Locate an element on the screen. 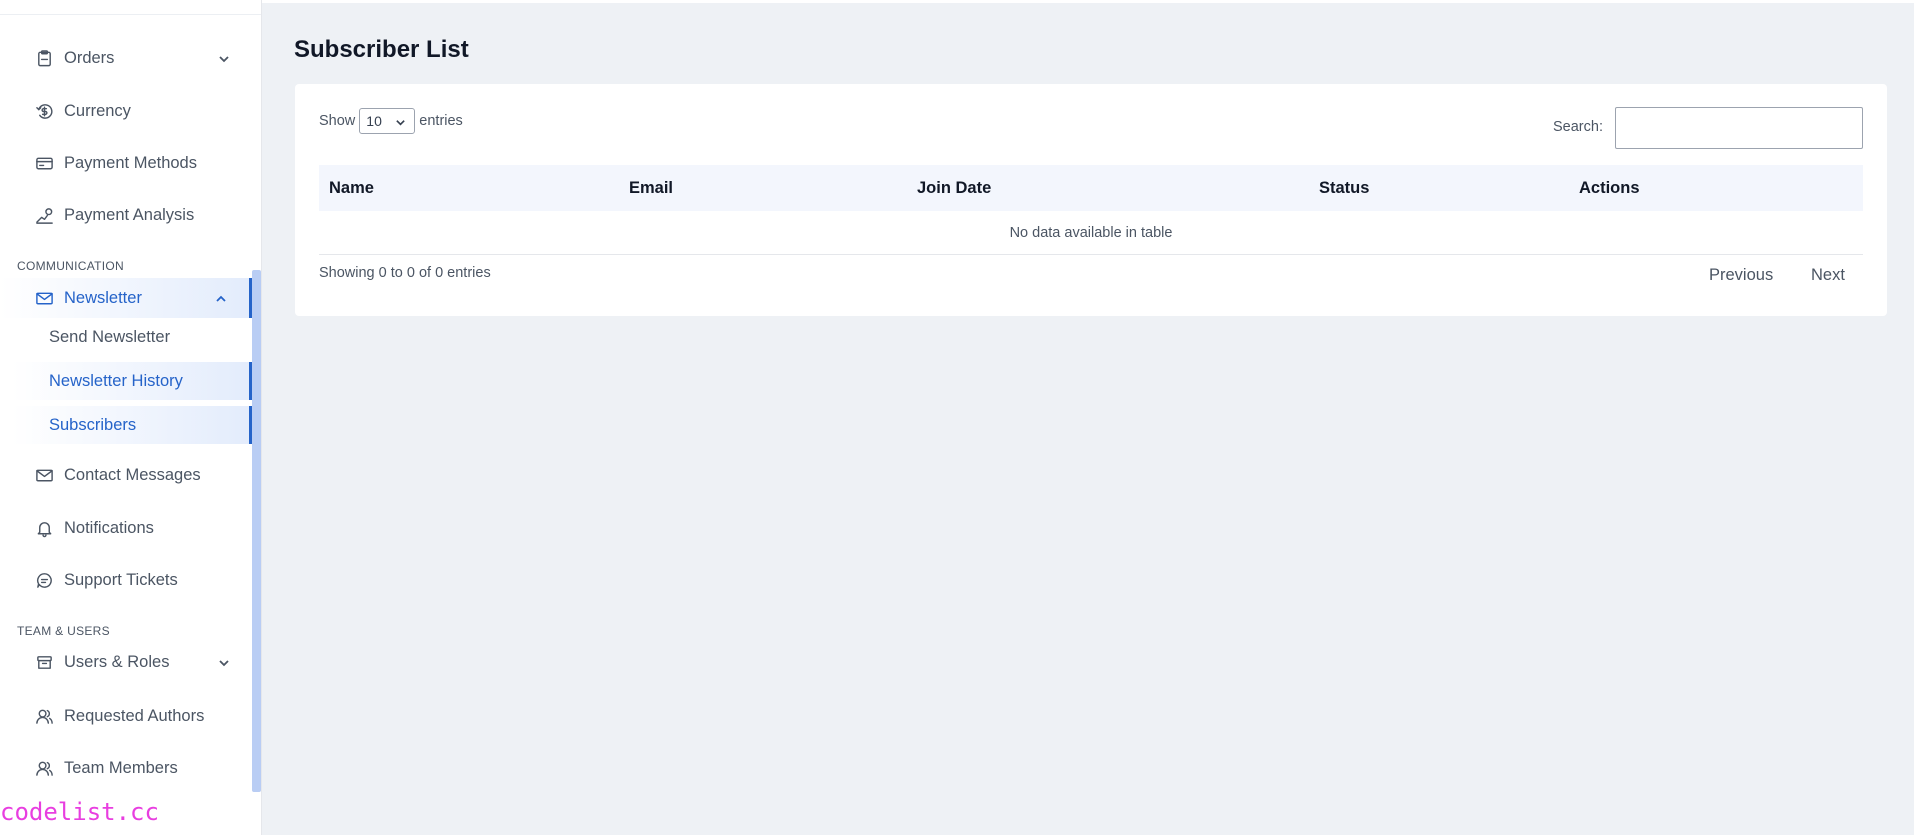 The image size is (1914, 835). page-size-select: 10 is located at coordinates (387, 121).